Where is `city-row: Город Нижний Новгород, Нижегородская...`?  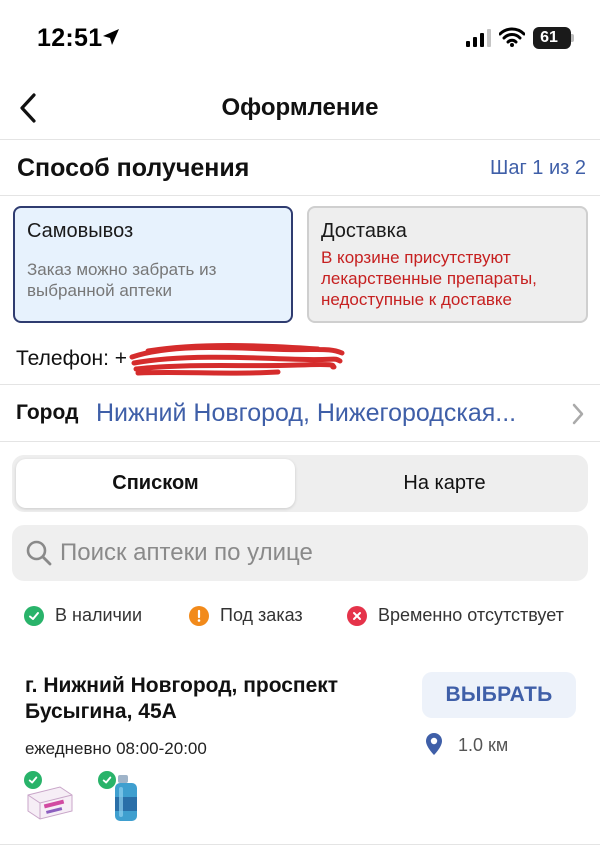
city-row: Город Нижний Новгород, Нижегородская... is located at coordinates (300, 414).